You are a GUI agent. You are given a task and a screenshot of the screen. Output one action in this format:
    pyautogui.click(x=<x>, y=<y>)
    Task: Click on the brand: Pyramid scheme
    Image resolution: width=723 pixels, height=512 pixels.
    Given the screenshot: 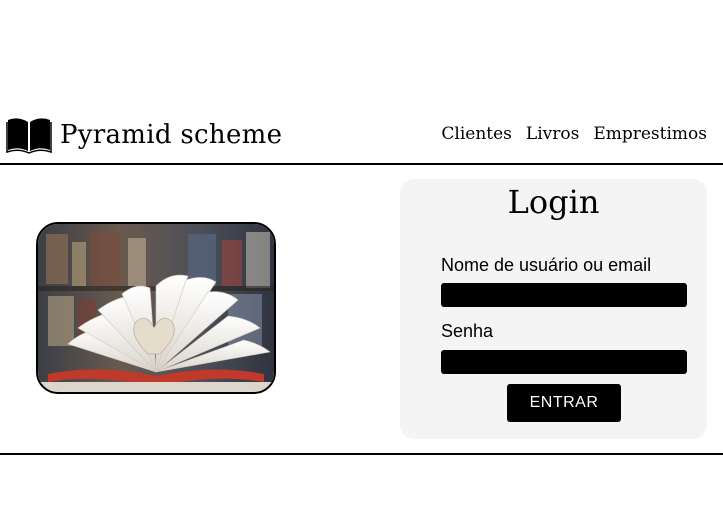 What is the action you would take?
    pyautogui.click(x=144, y=135)
    